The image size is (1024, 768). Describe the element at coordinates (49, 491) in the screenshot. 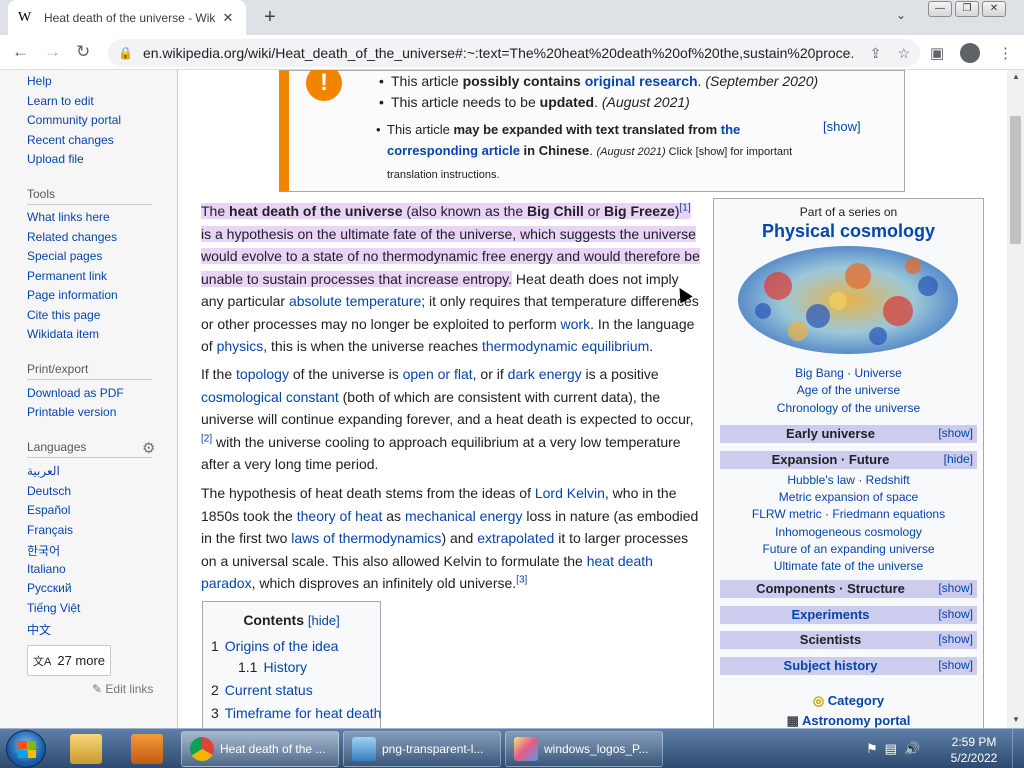

I see `language-link: Deutsch` at that location.